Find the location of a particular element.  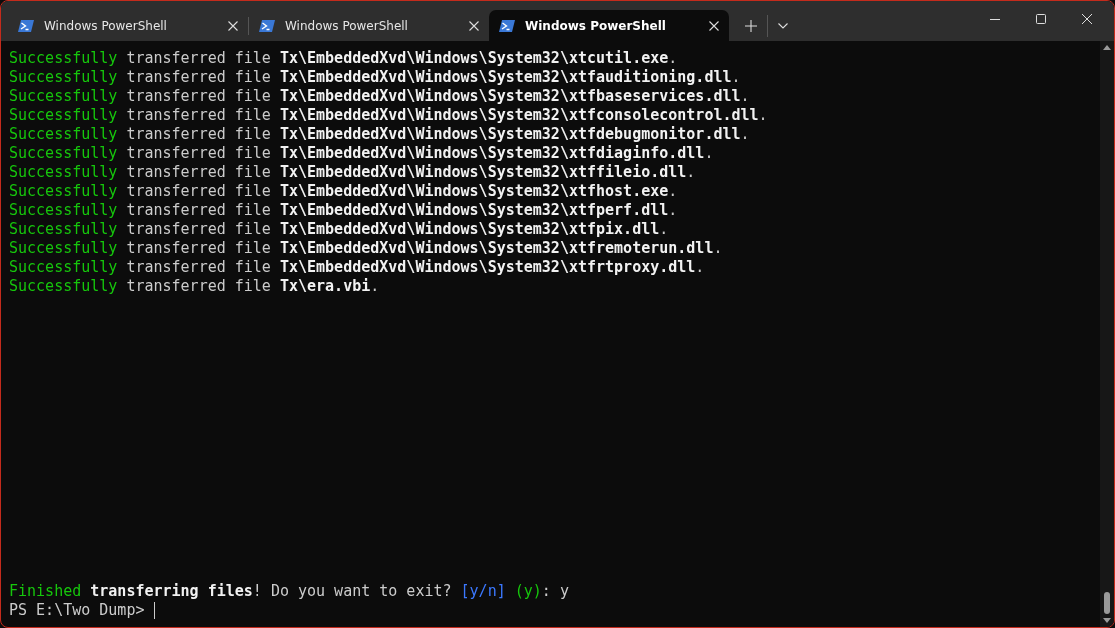

scroll-thumb is located at coordinates (1107, 603).